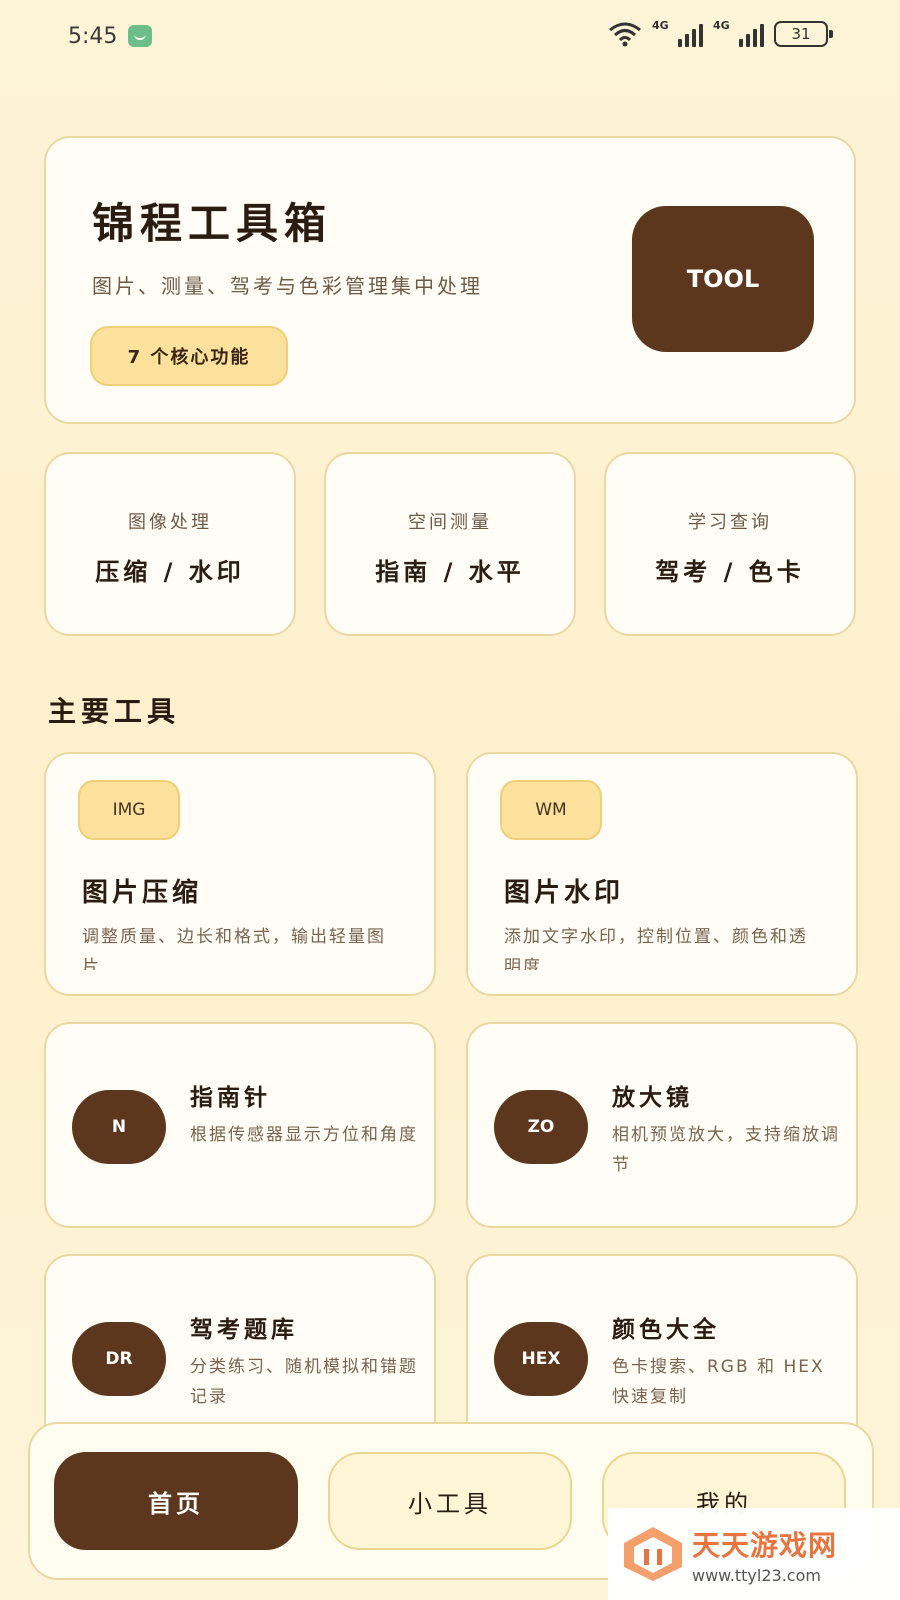 This screenshot has height=1600, width=900. I want to click on tool-card-image-compress: IMG 图片压缩 调整质量、边长和格式，输出轻量图片, so click(240, 874).